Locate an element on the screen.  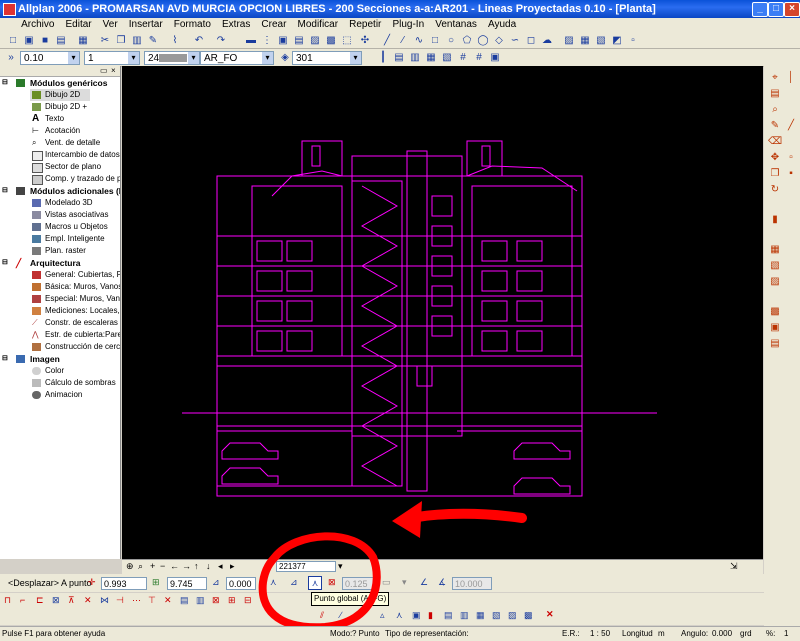
line-color-select: 24 ▾ is located at coordinates (172, 58).